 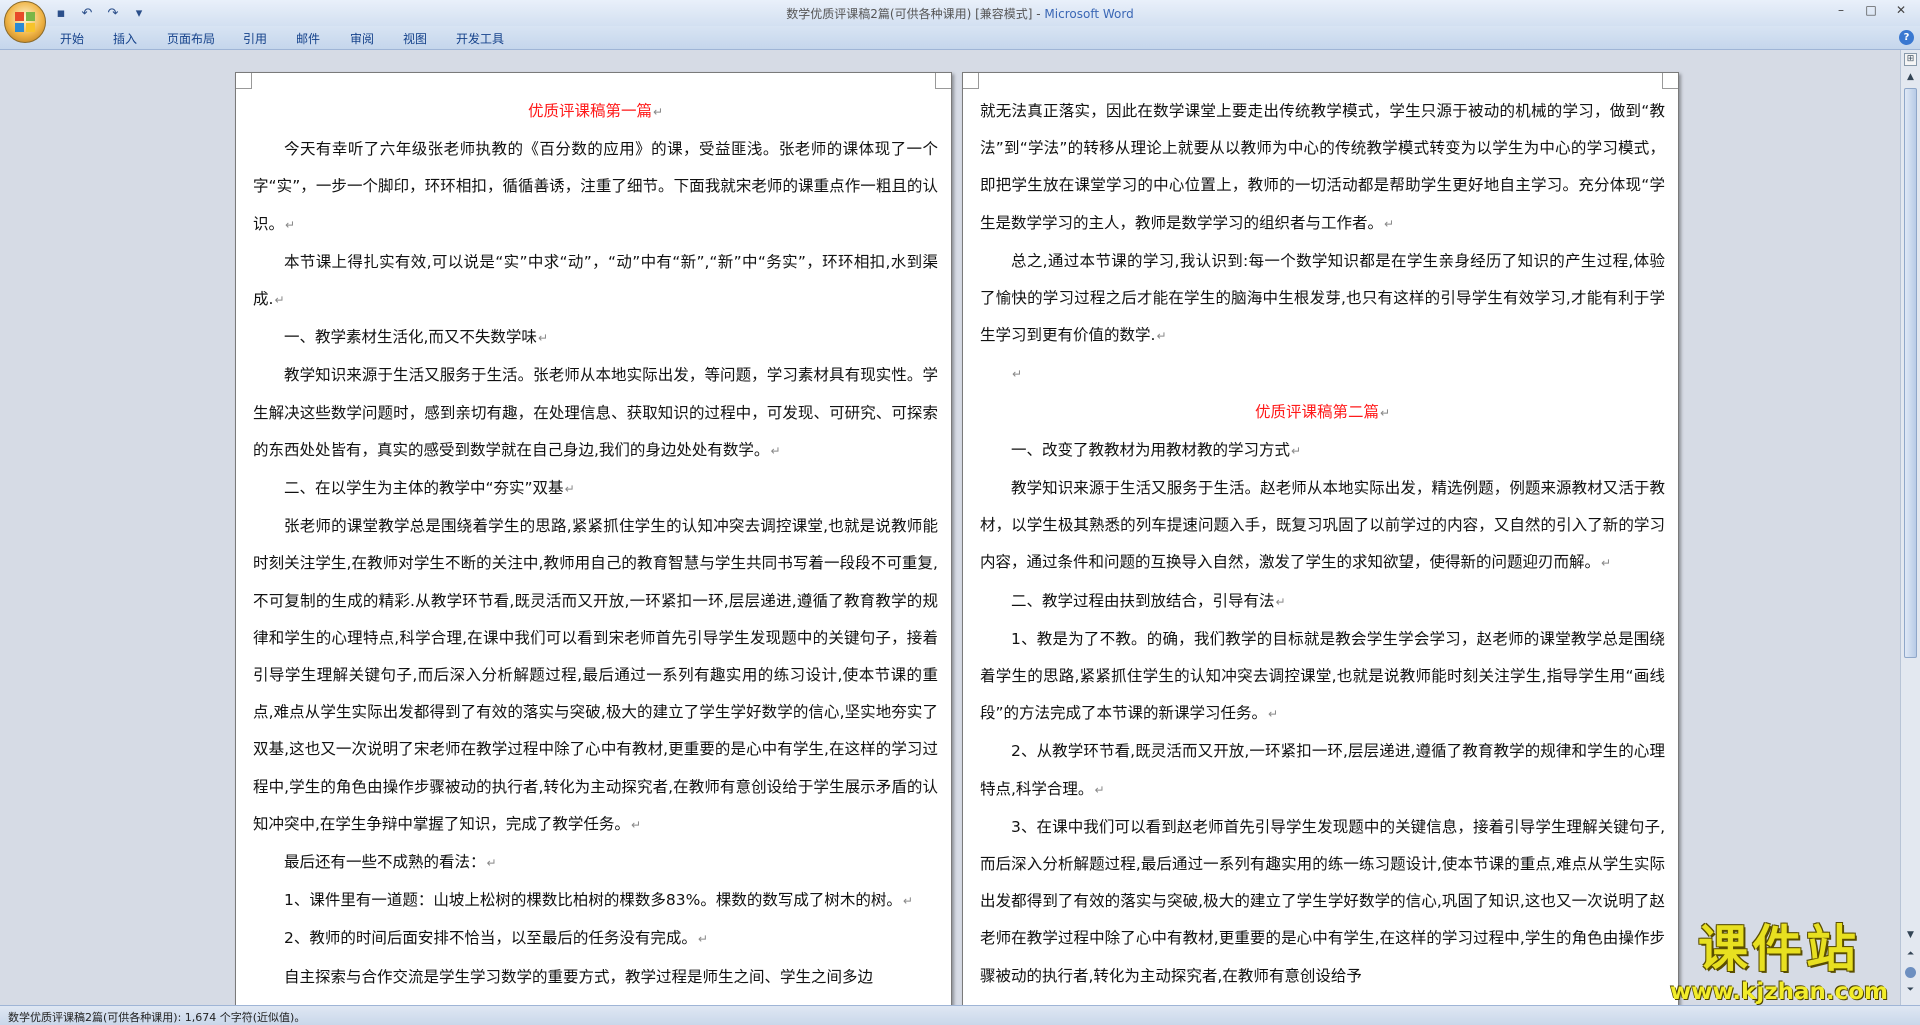 I want to click on office-button, so click(x=25, y=22).